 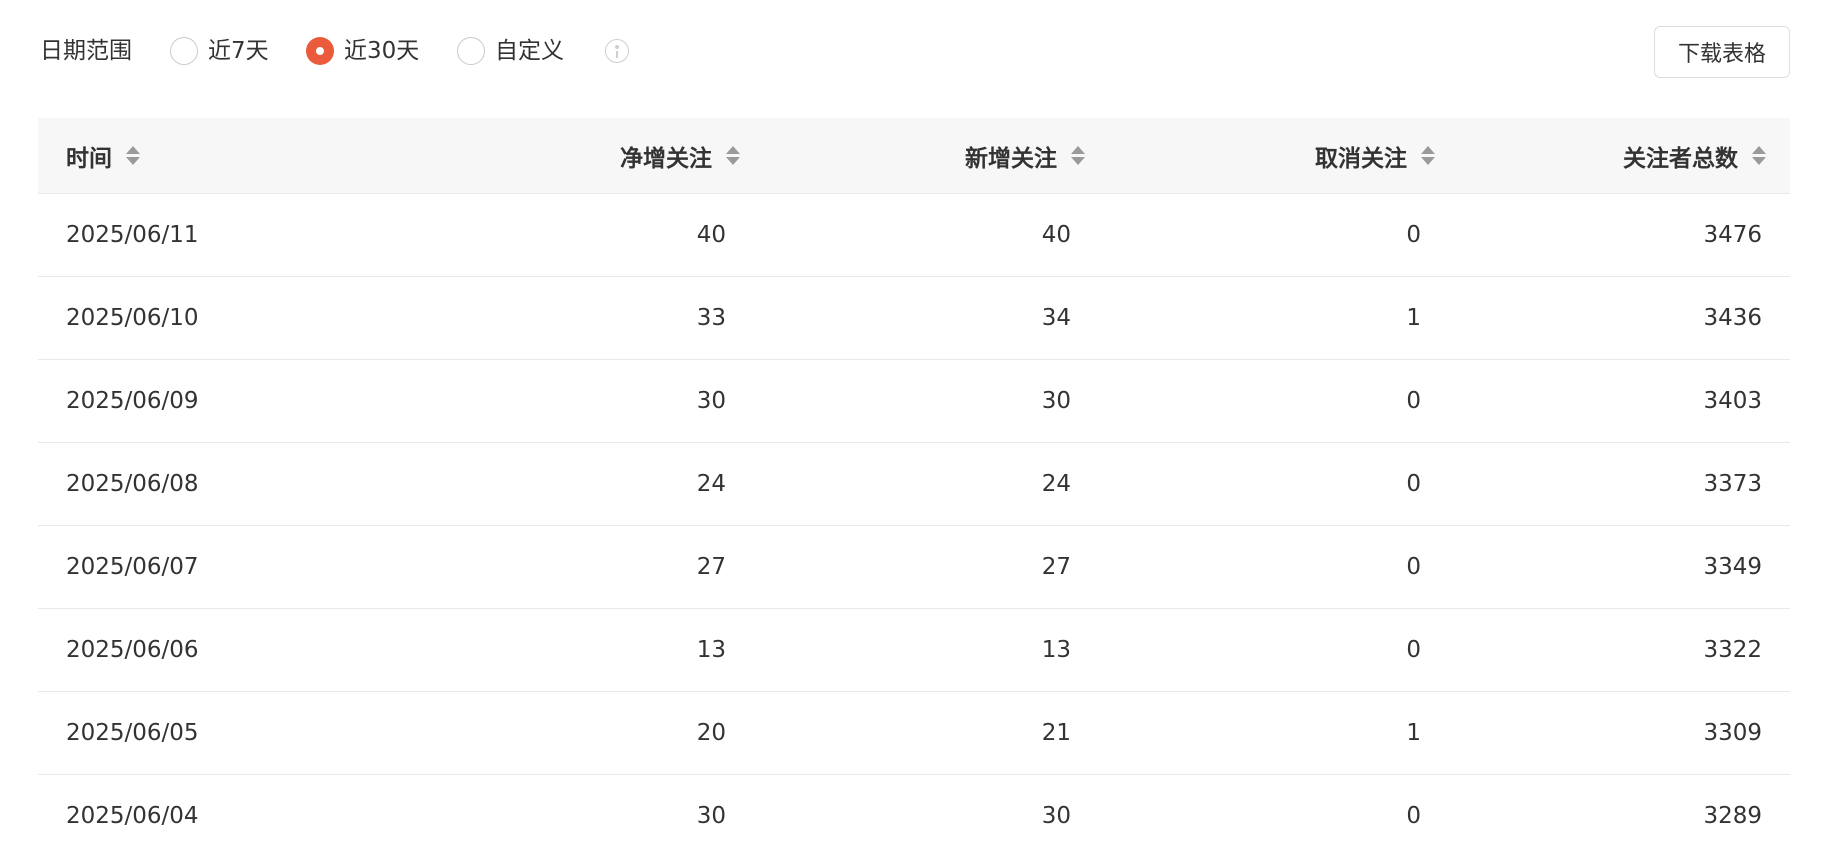 What do you see at coordinates (1056, 650) in the screenshot?
I see `cell-new: 13` at bounding box center [1056, 650].